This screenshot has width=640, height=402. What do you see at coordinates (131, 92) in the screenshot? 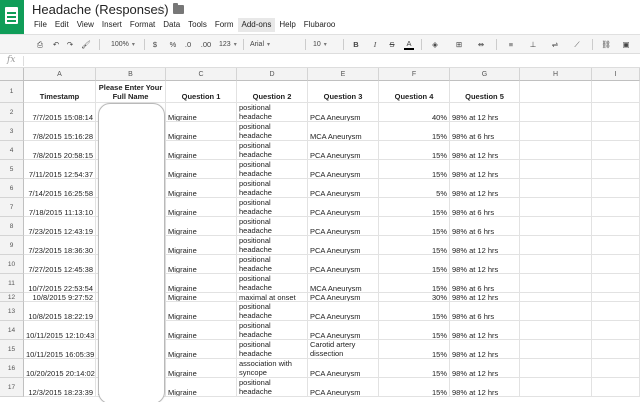
I see `header-cell: Please Enter Your Full Name` at bounding box center [131, 92].